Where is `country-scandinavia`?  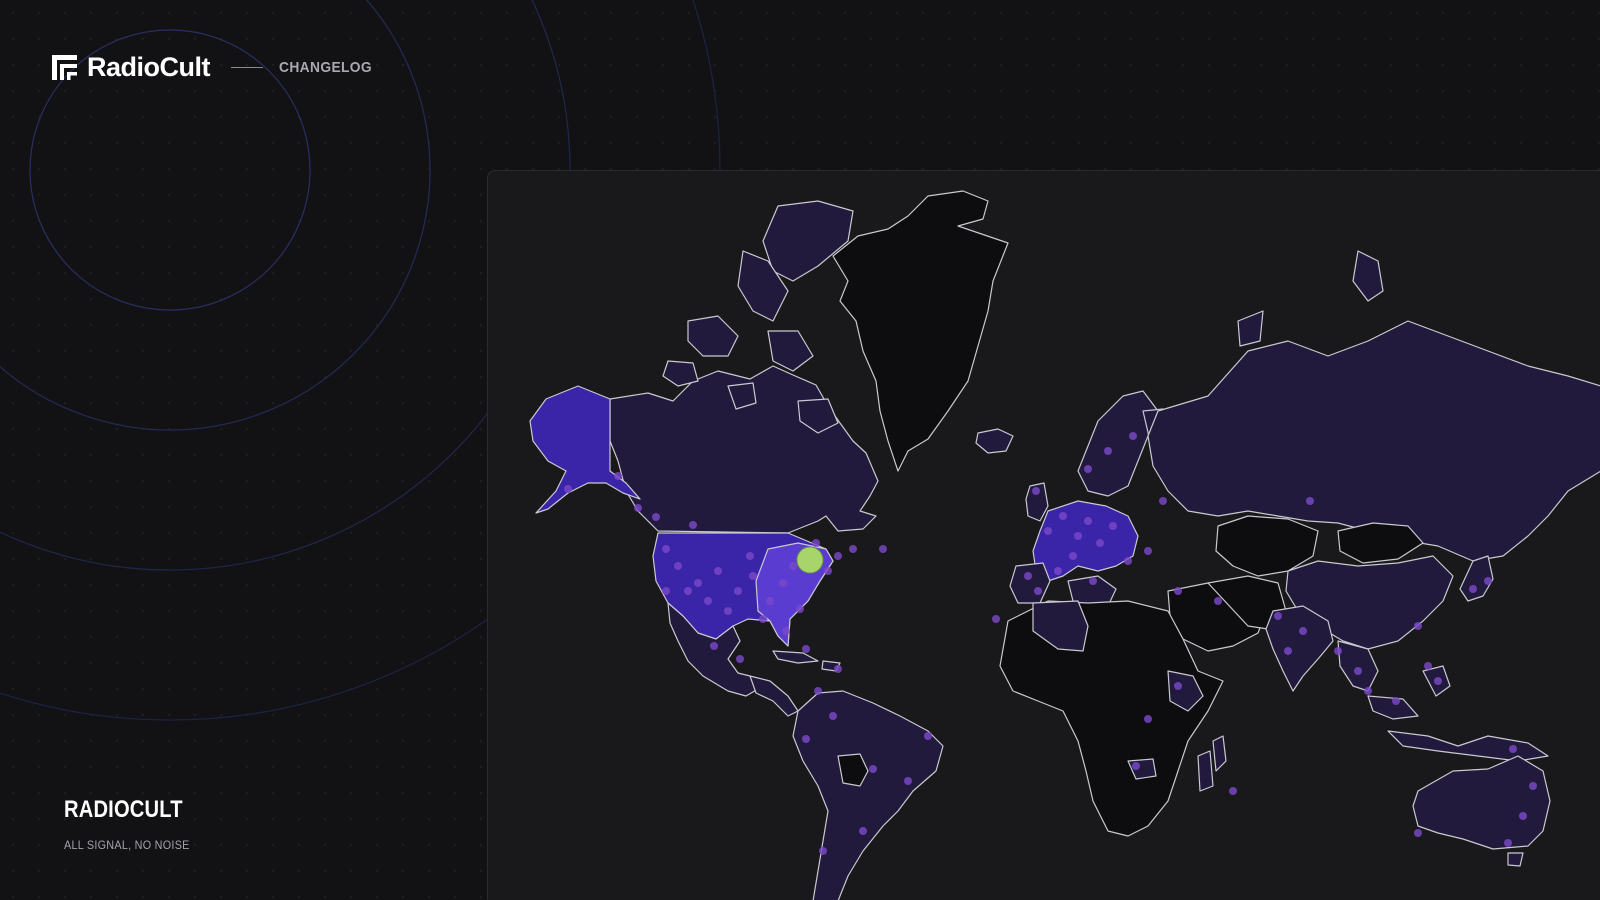
country-scandinavia is located at coordinates (1118, 443).